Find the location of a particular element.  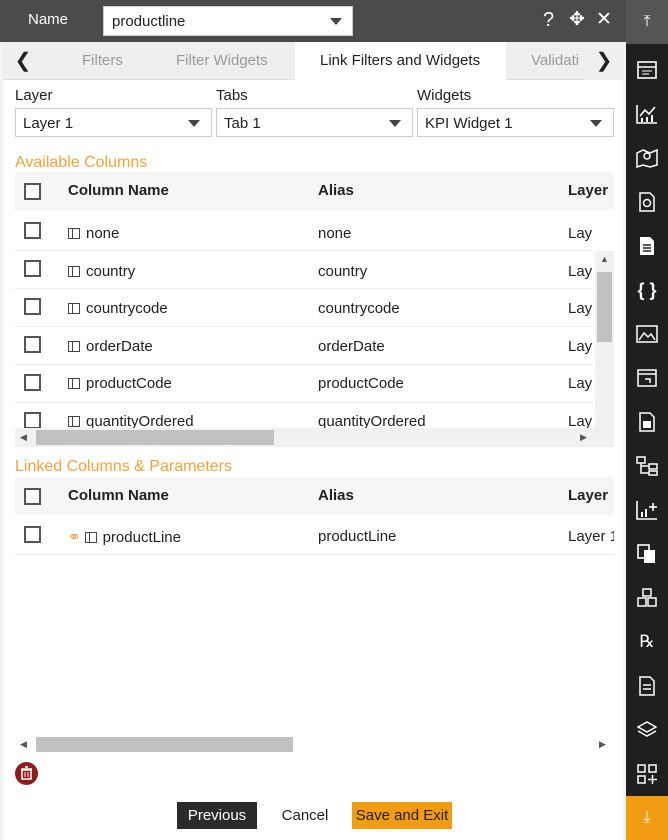

move-icon: ✥ is located at coordinates (577, 20).